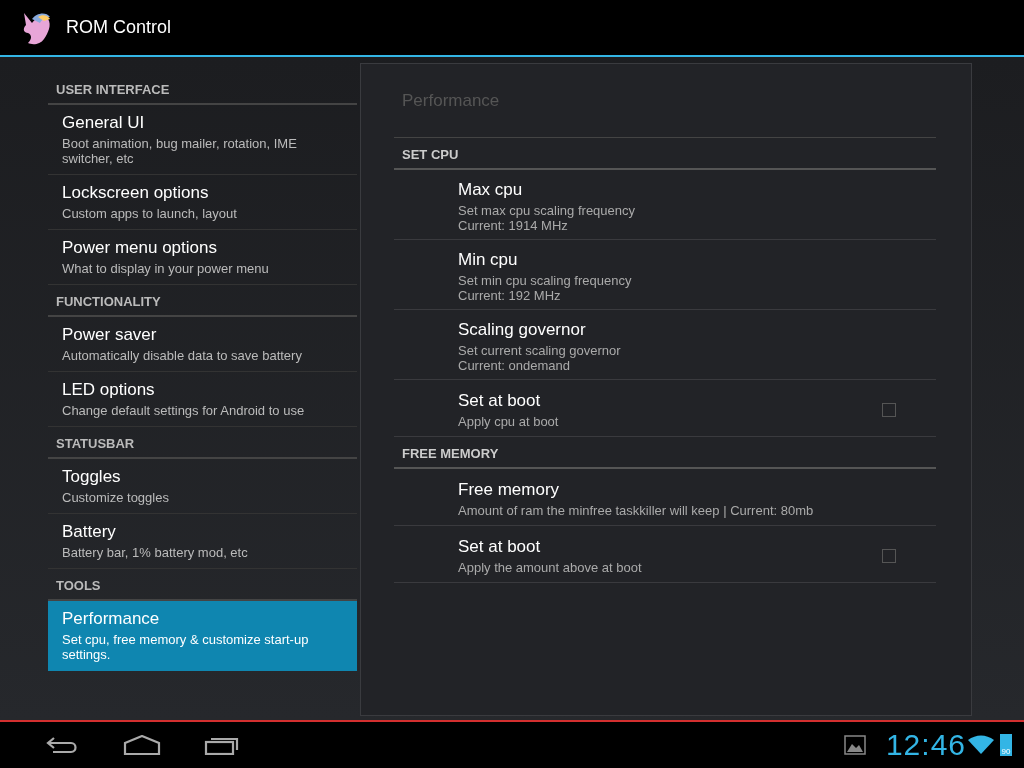  Describe the element at coordinates (981, 745) in the screenshot. I see `wifi-icon` at that location.